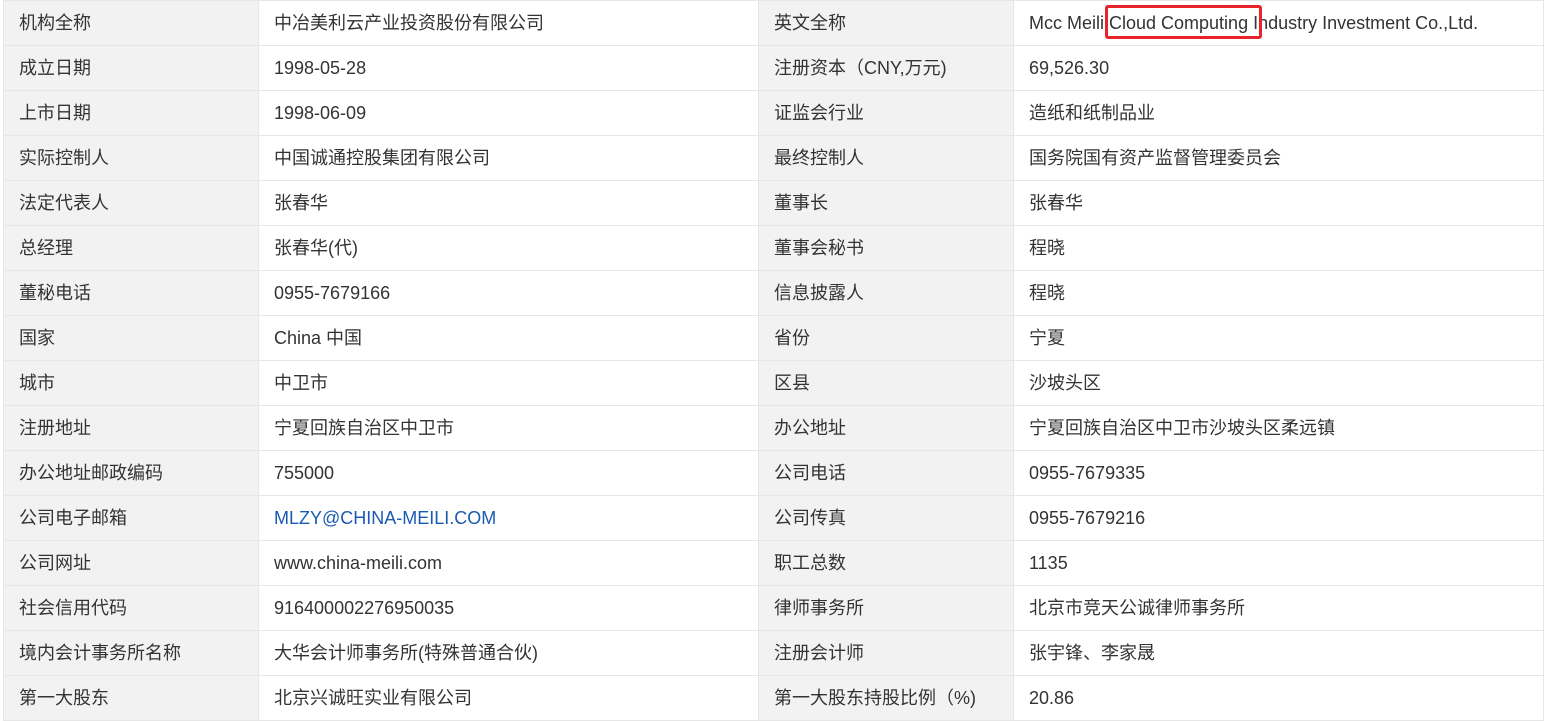  What do you see at coordinates (886, 383) in the screenshot?
I see `field-label: 区县` at bounding box center [886, 383].